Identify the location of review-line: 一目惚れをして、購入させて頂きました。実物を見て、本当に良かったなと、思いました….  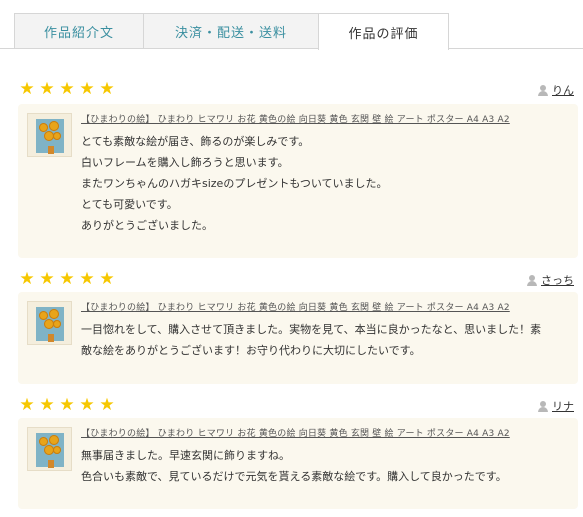
(311, 329).